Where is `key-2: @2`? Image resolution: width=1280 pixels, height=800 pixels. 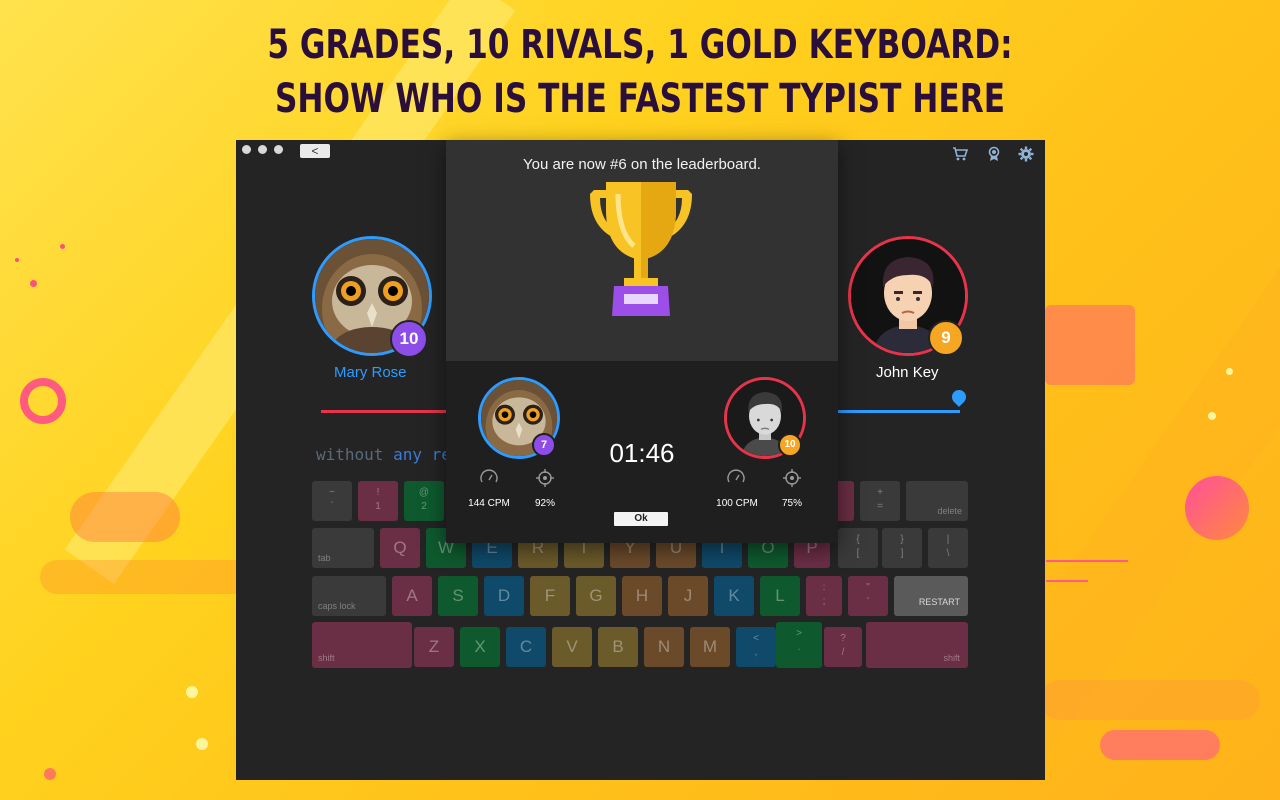
key-2: @2 is located at coordinates (424, 501).